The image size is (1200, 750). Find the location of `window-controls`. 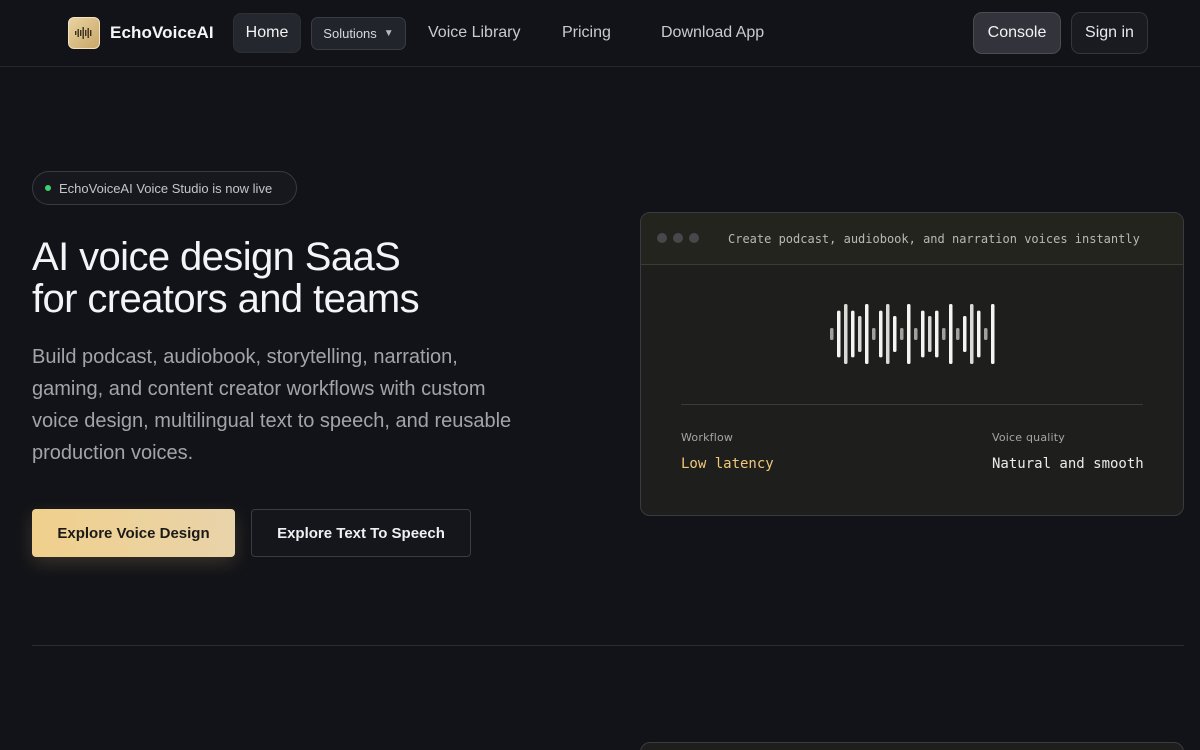

window-controls is located at coordinates (678, 238).